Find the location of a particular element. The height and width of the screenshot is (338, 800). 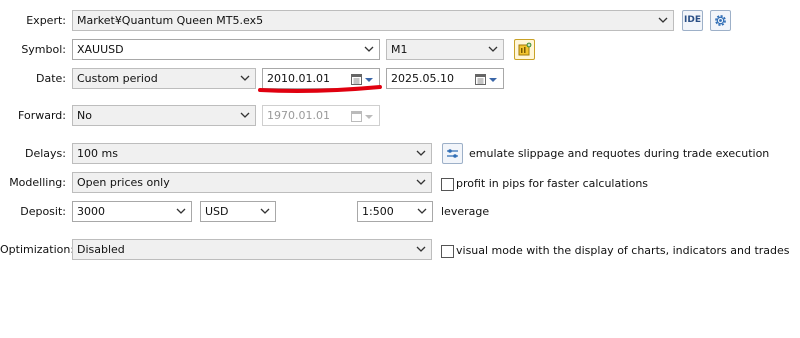

expert-select: Market¥Quantum Queen MT5.ex5 is located at coordinates (373, 20).